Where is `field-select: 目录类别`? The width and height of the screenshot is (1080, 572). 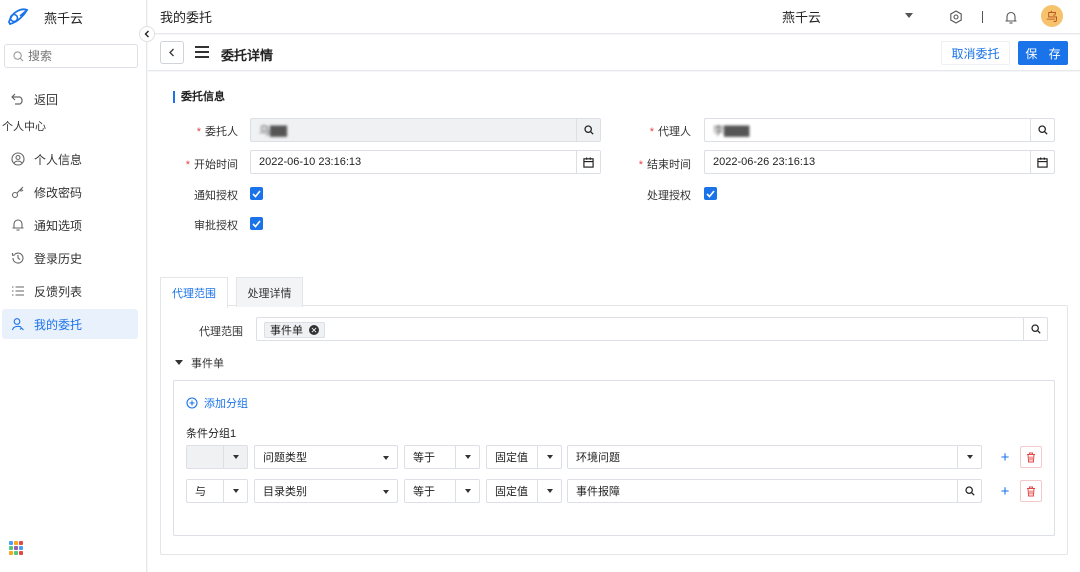
field-select: 目录类别 is located at coordinates (326, 491).